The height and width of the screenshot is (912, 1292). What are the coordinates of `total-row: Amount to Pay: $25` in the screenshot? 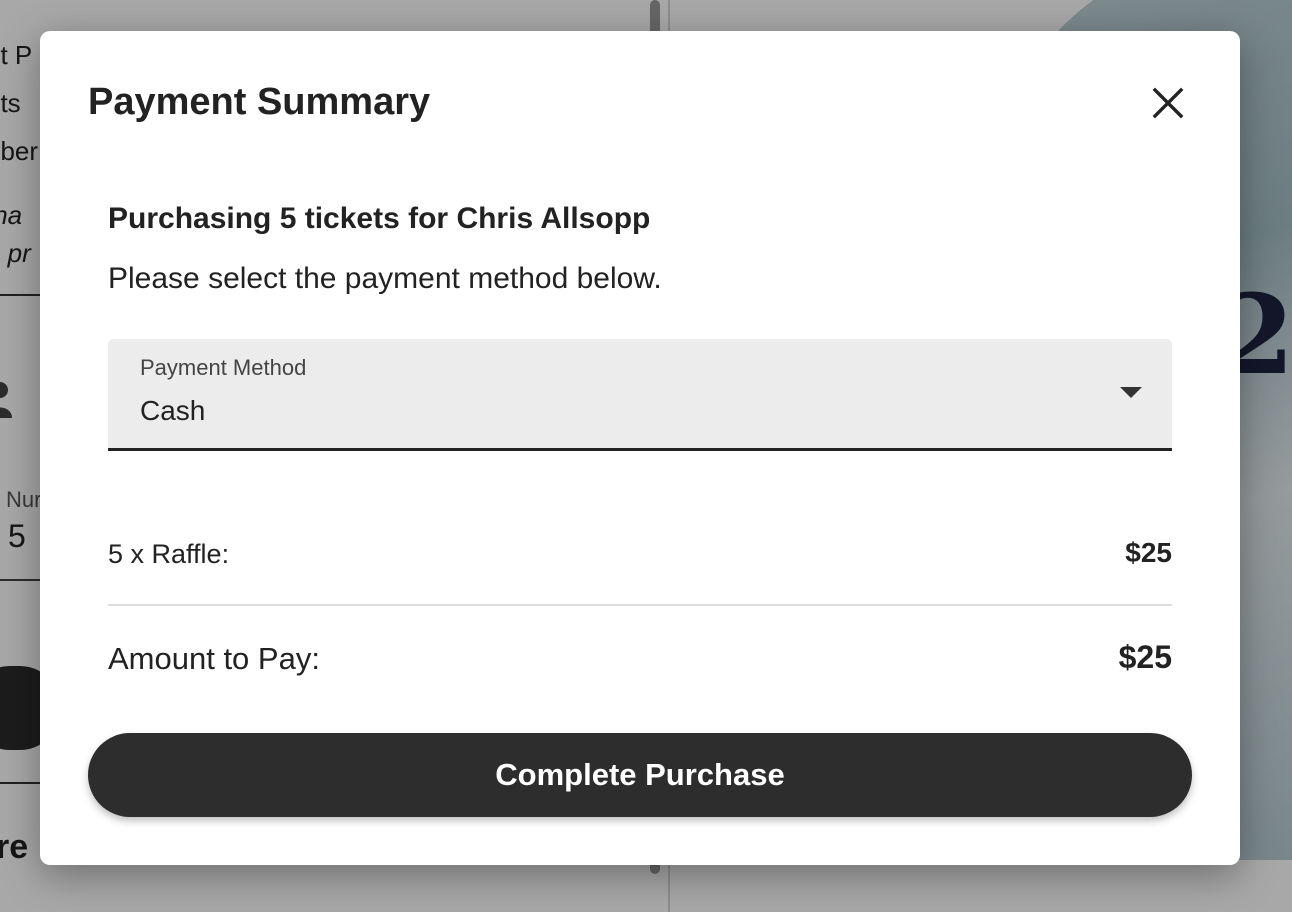 It's located at (640, 659).